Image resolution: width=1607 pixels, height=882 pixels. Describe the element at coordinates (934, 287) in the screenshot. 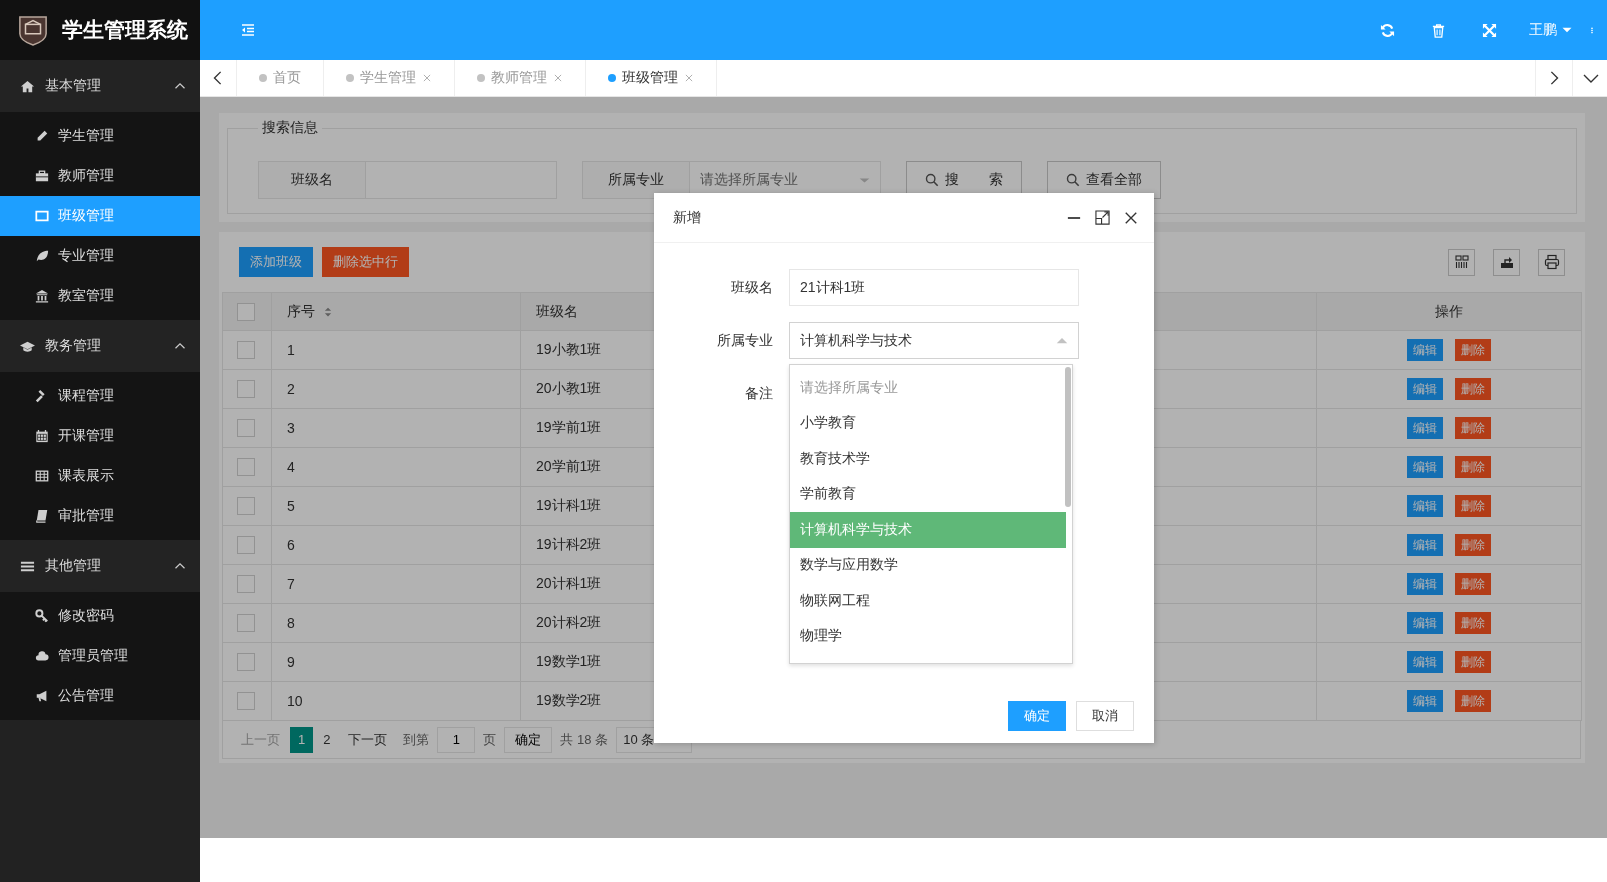

I see `text-field: 21计科1班` at that location.